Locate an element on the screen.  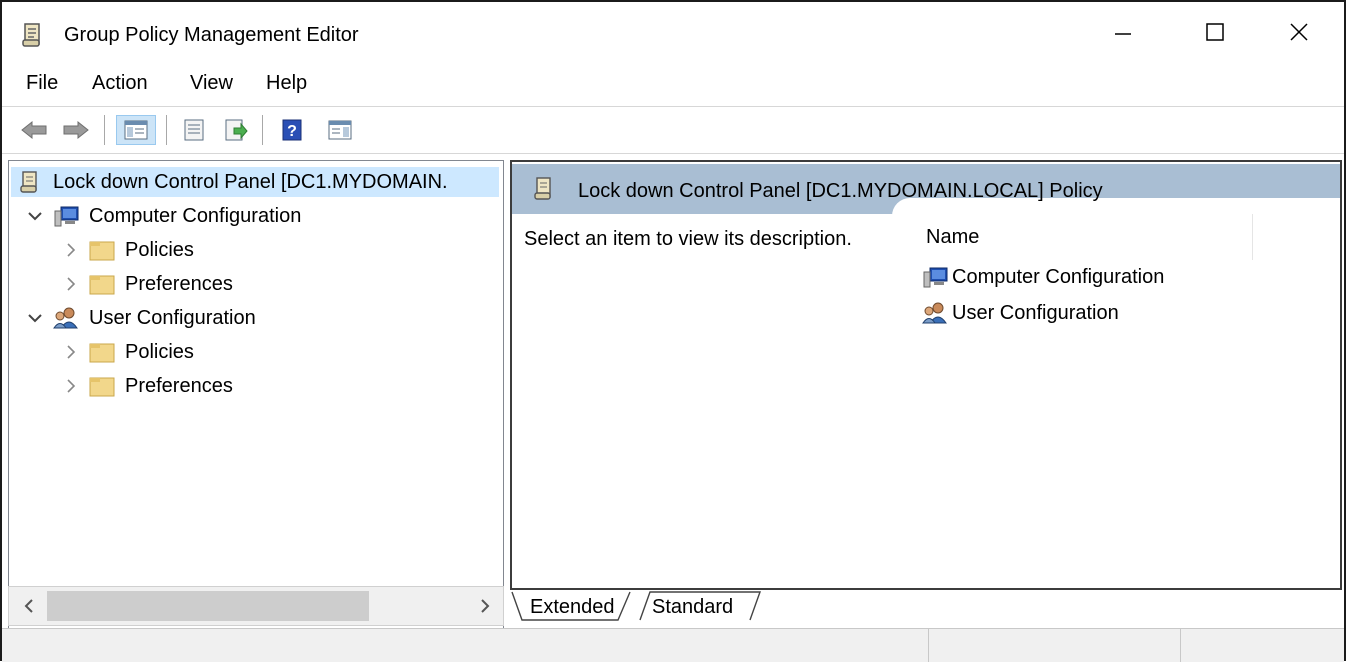
help-button: ? is located at coordinates (292, 130).